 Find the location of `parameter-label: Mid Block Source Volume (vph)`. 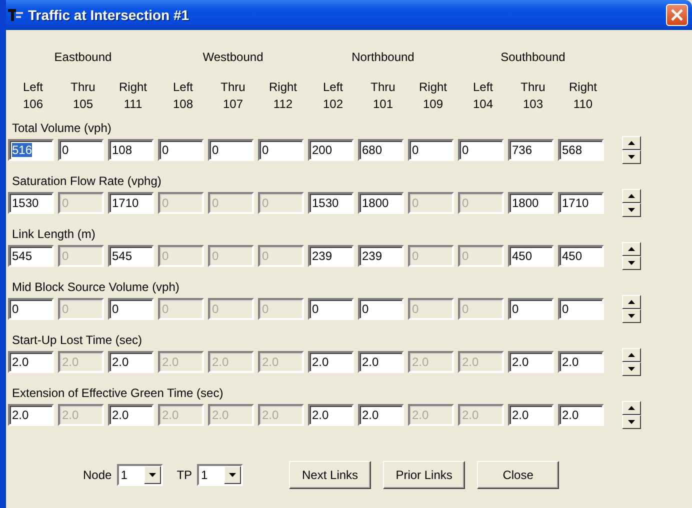

parameter-label: Mid Block Source Volume (vph) is located at coordinates (95, 287).